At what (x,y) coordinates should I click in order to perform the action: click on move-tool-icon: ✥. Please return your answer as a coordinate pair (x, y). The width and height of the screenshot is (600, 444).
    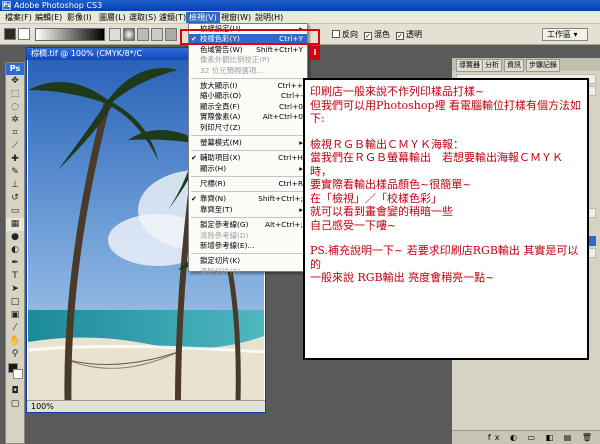
    Looking at the image, I should click on (15, 81).